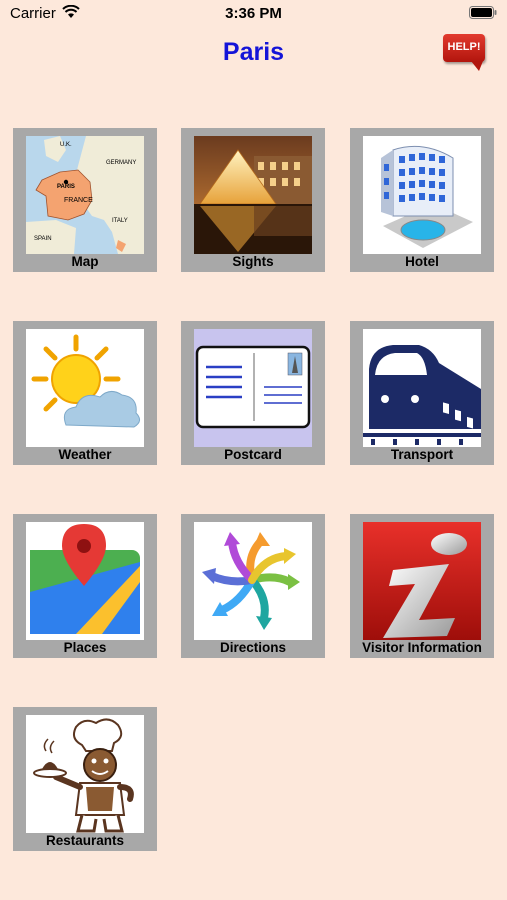  Describe the element at coordinates (483, 12) in the screenshot. I see `battery-icon` at that location.